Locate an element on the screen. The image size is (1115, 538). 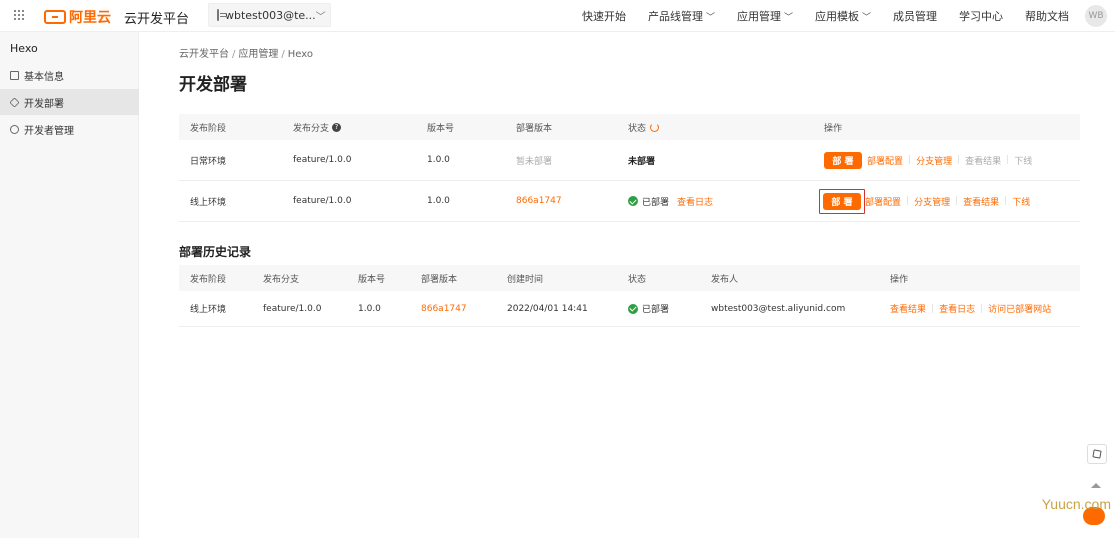
chevron-up-icon is located at coordinates (1096, 485).